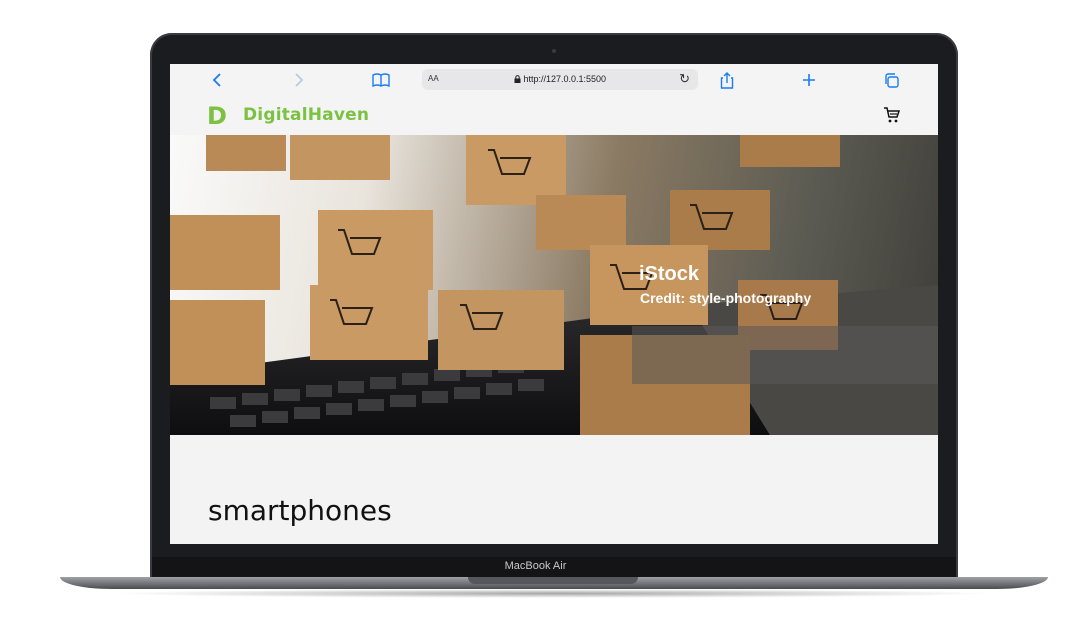 Image resolution: width=1071 pixels, height=631 pixels. I want to click on address-bar: AA http://127.0.0.1:5500 ↻, so click(560, 79).